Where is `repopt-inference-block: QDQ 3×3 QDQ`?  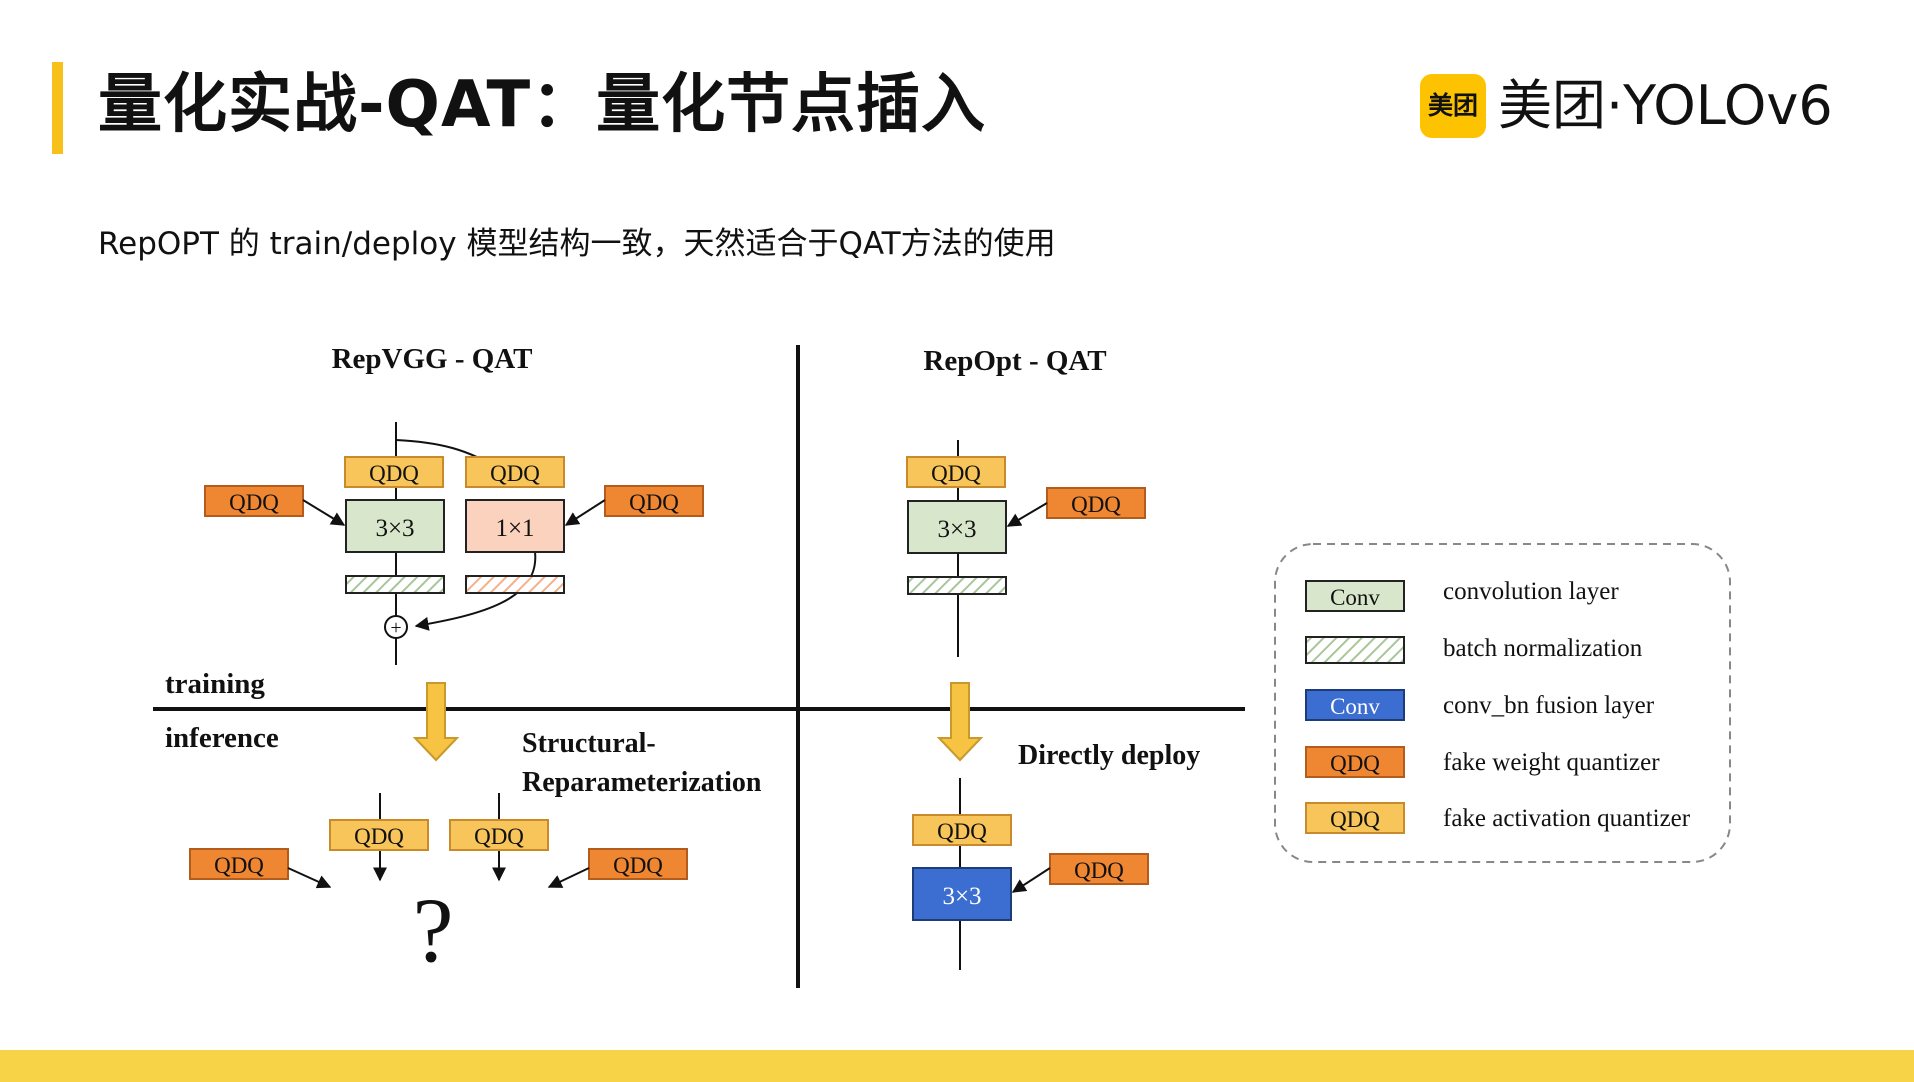
repopt-inference-block: QDQ 3×3 QDQ is located at coordinates (1030, 874).